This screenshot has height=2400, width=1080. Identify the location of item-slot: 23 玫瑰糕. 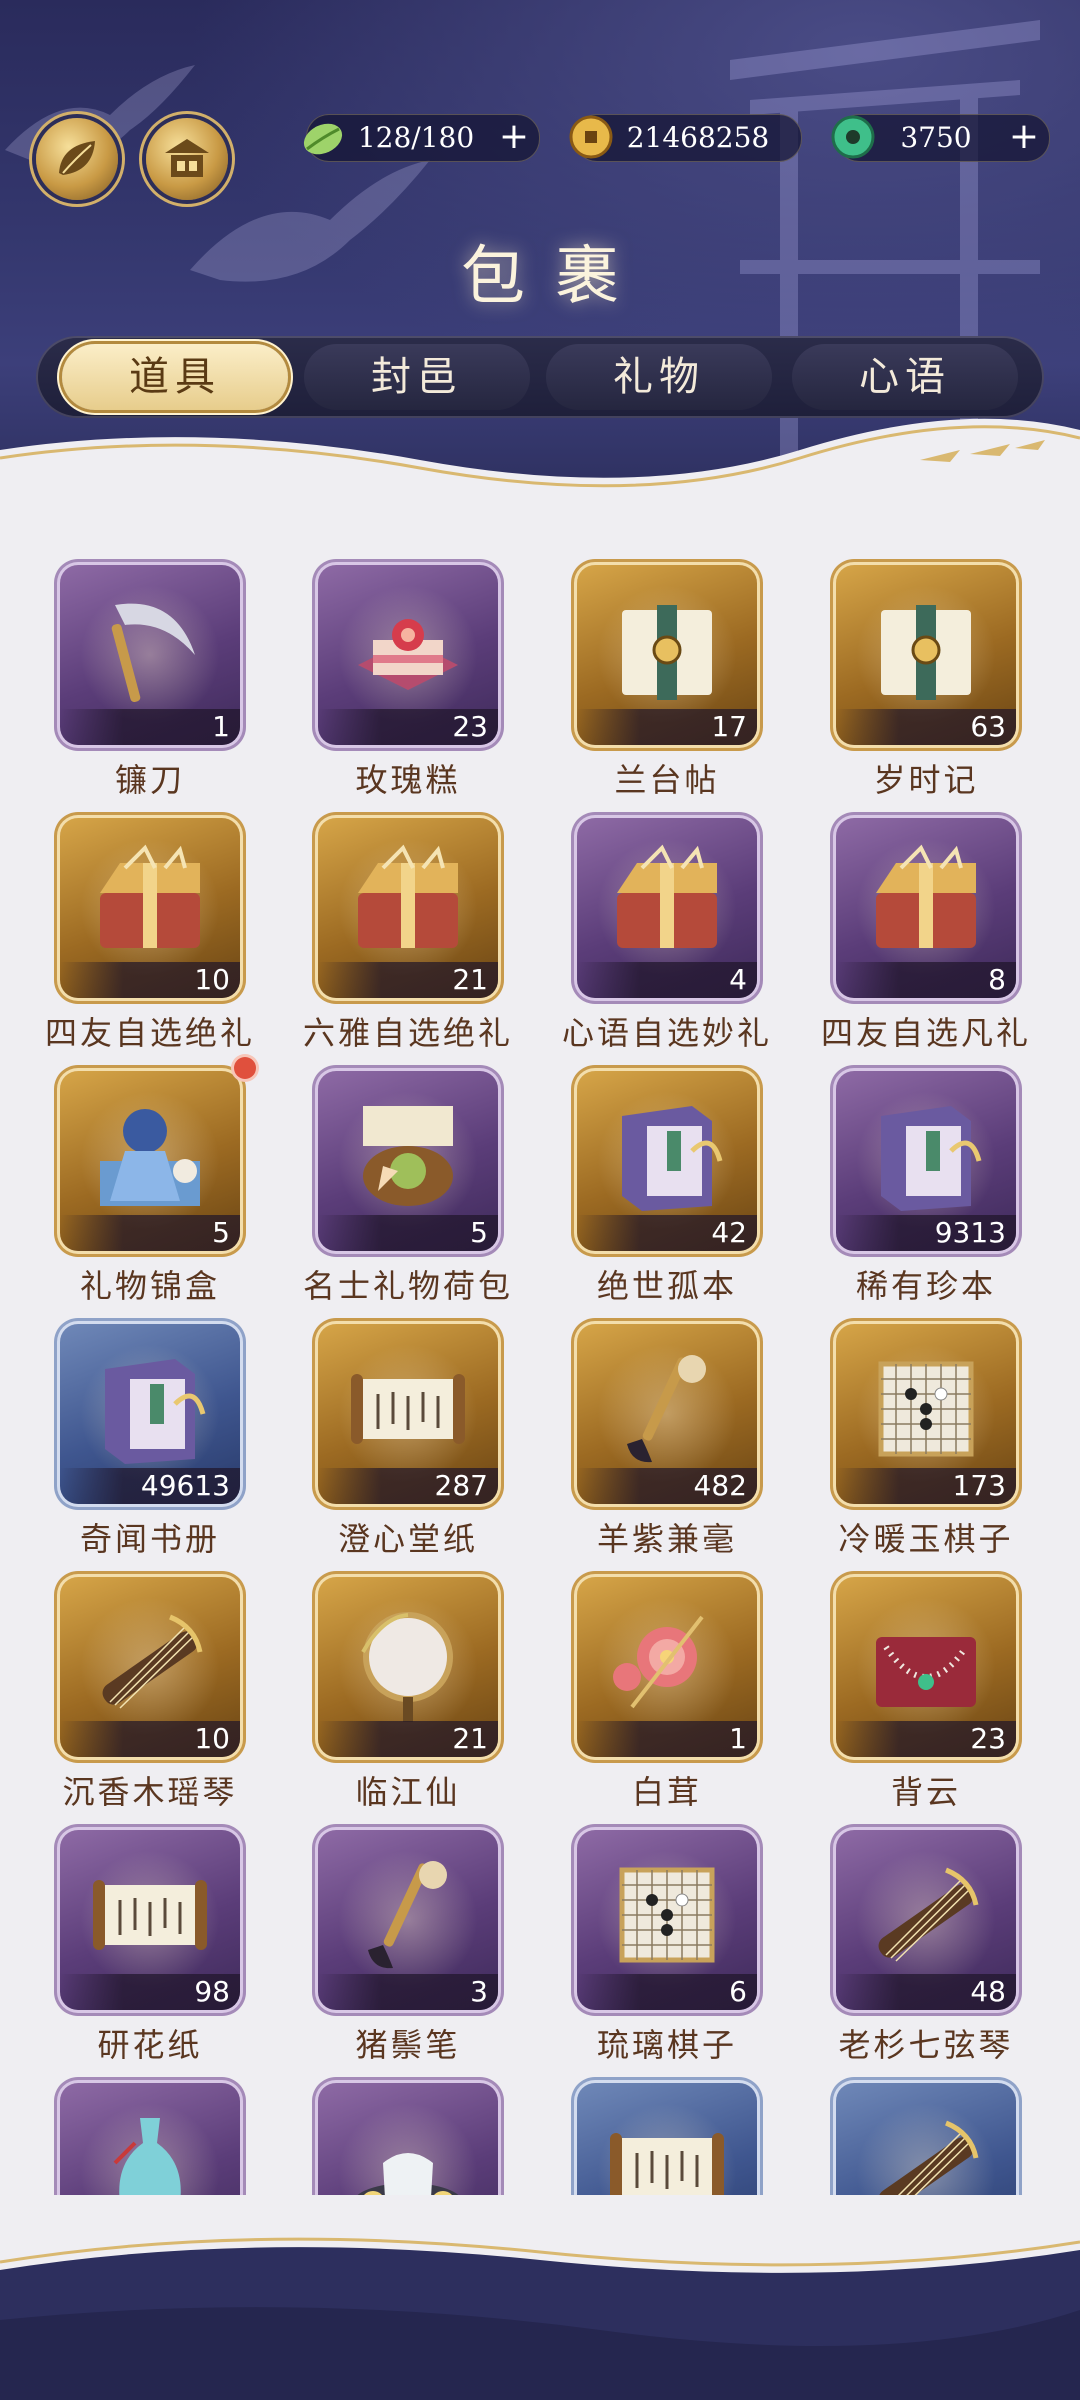
(408, 680).